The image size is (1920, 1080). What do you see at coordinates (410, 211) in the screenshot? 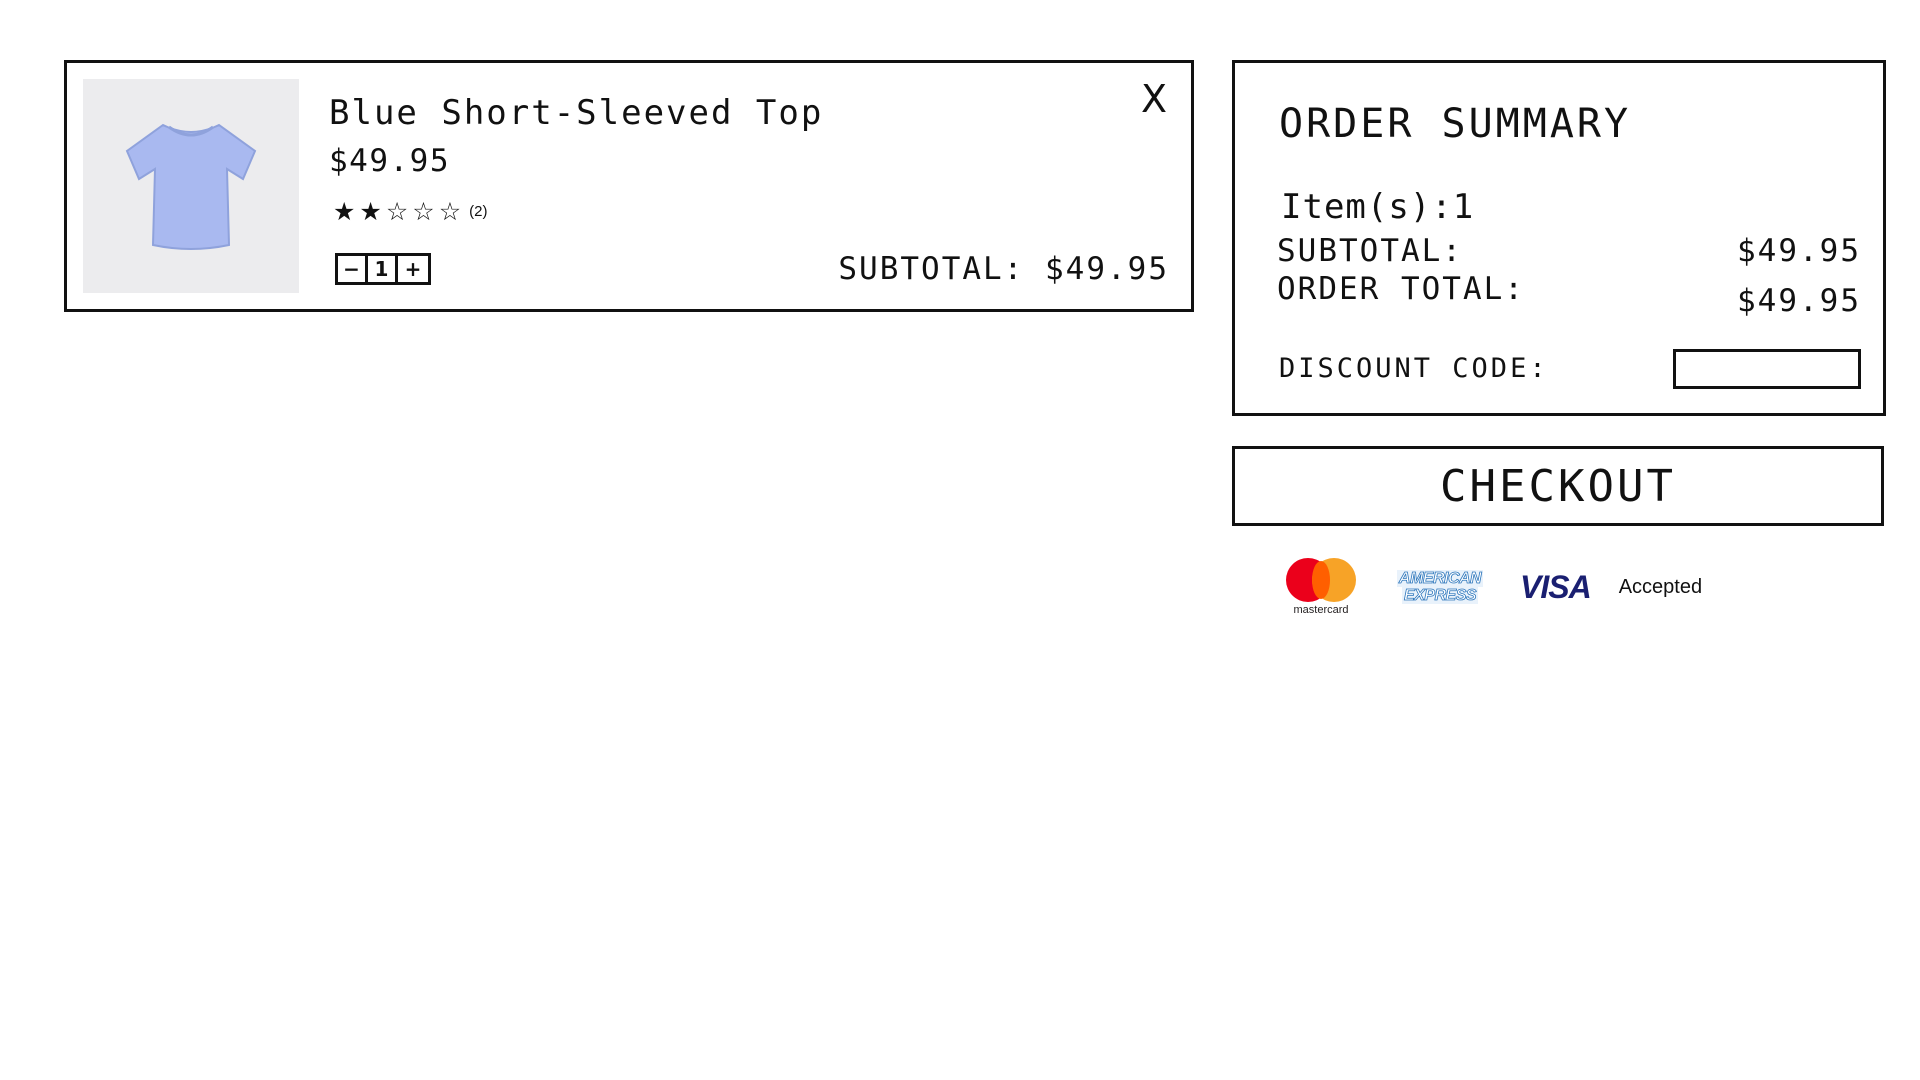
I see `product-rating: ★ ★ ☆ ☆ ☆ (2)` at bounding box center [410, 211].